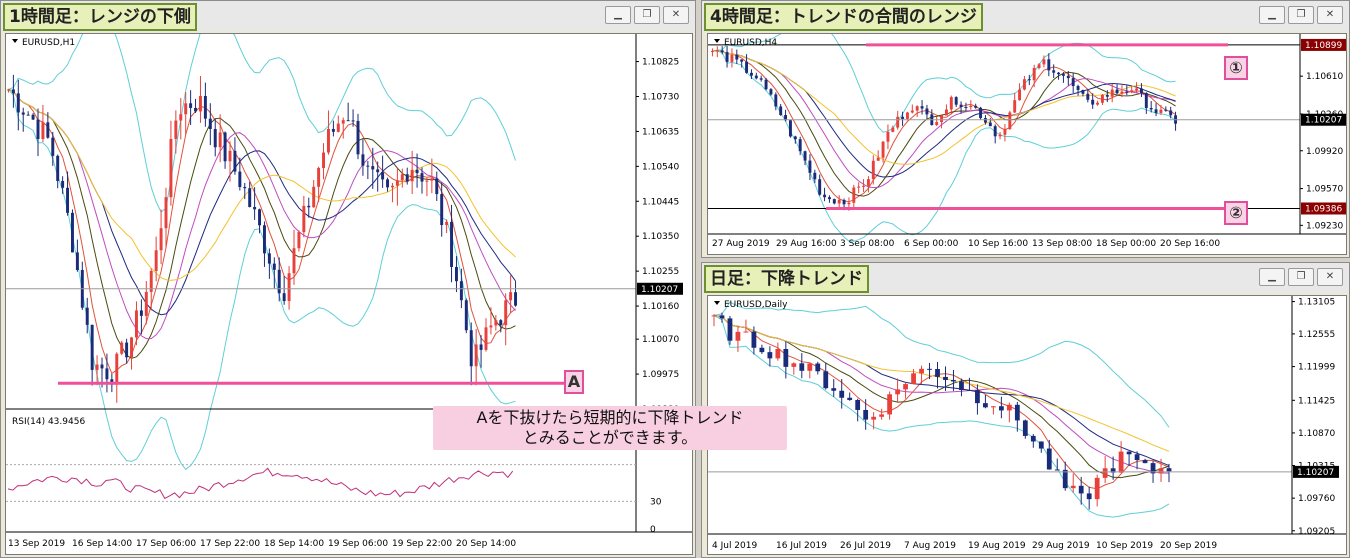 The image size is (1350, 558). What do you see at coordinates (1190, 244) in the screenshot?
I see `time-tick-label: 20 Sep 16:00` at bounding box center [1190, 244].